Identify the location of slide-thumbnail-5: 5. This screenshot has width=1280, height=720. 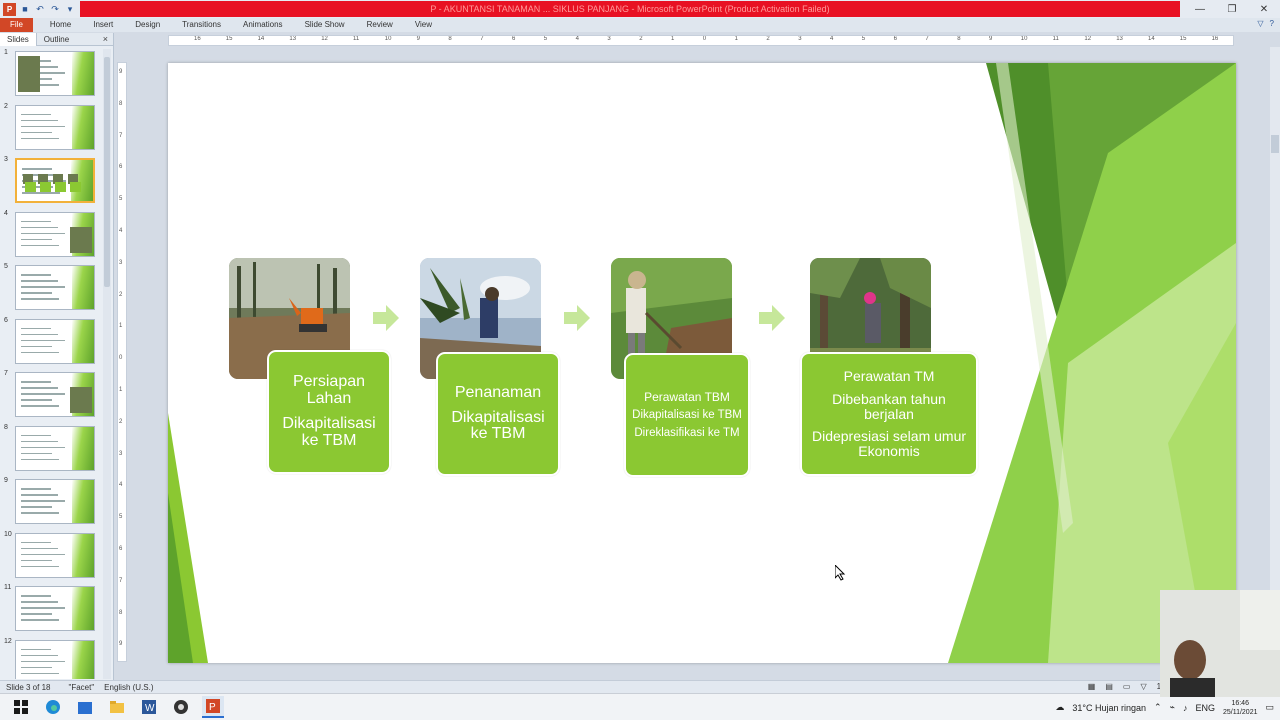
(50, 286).